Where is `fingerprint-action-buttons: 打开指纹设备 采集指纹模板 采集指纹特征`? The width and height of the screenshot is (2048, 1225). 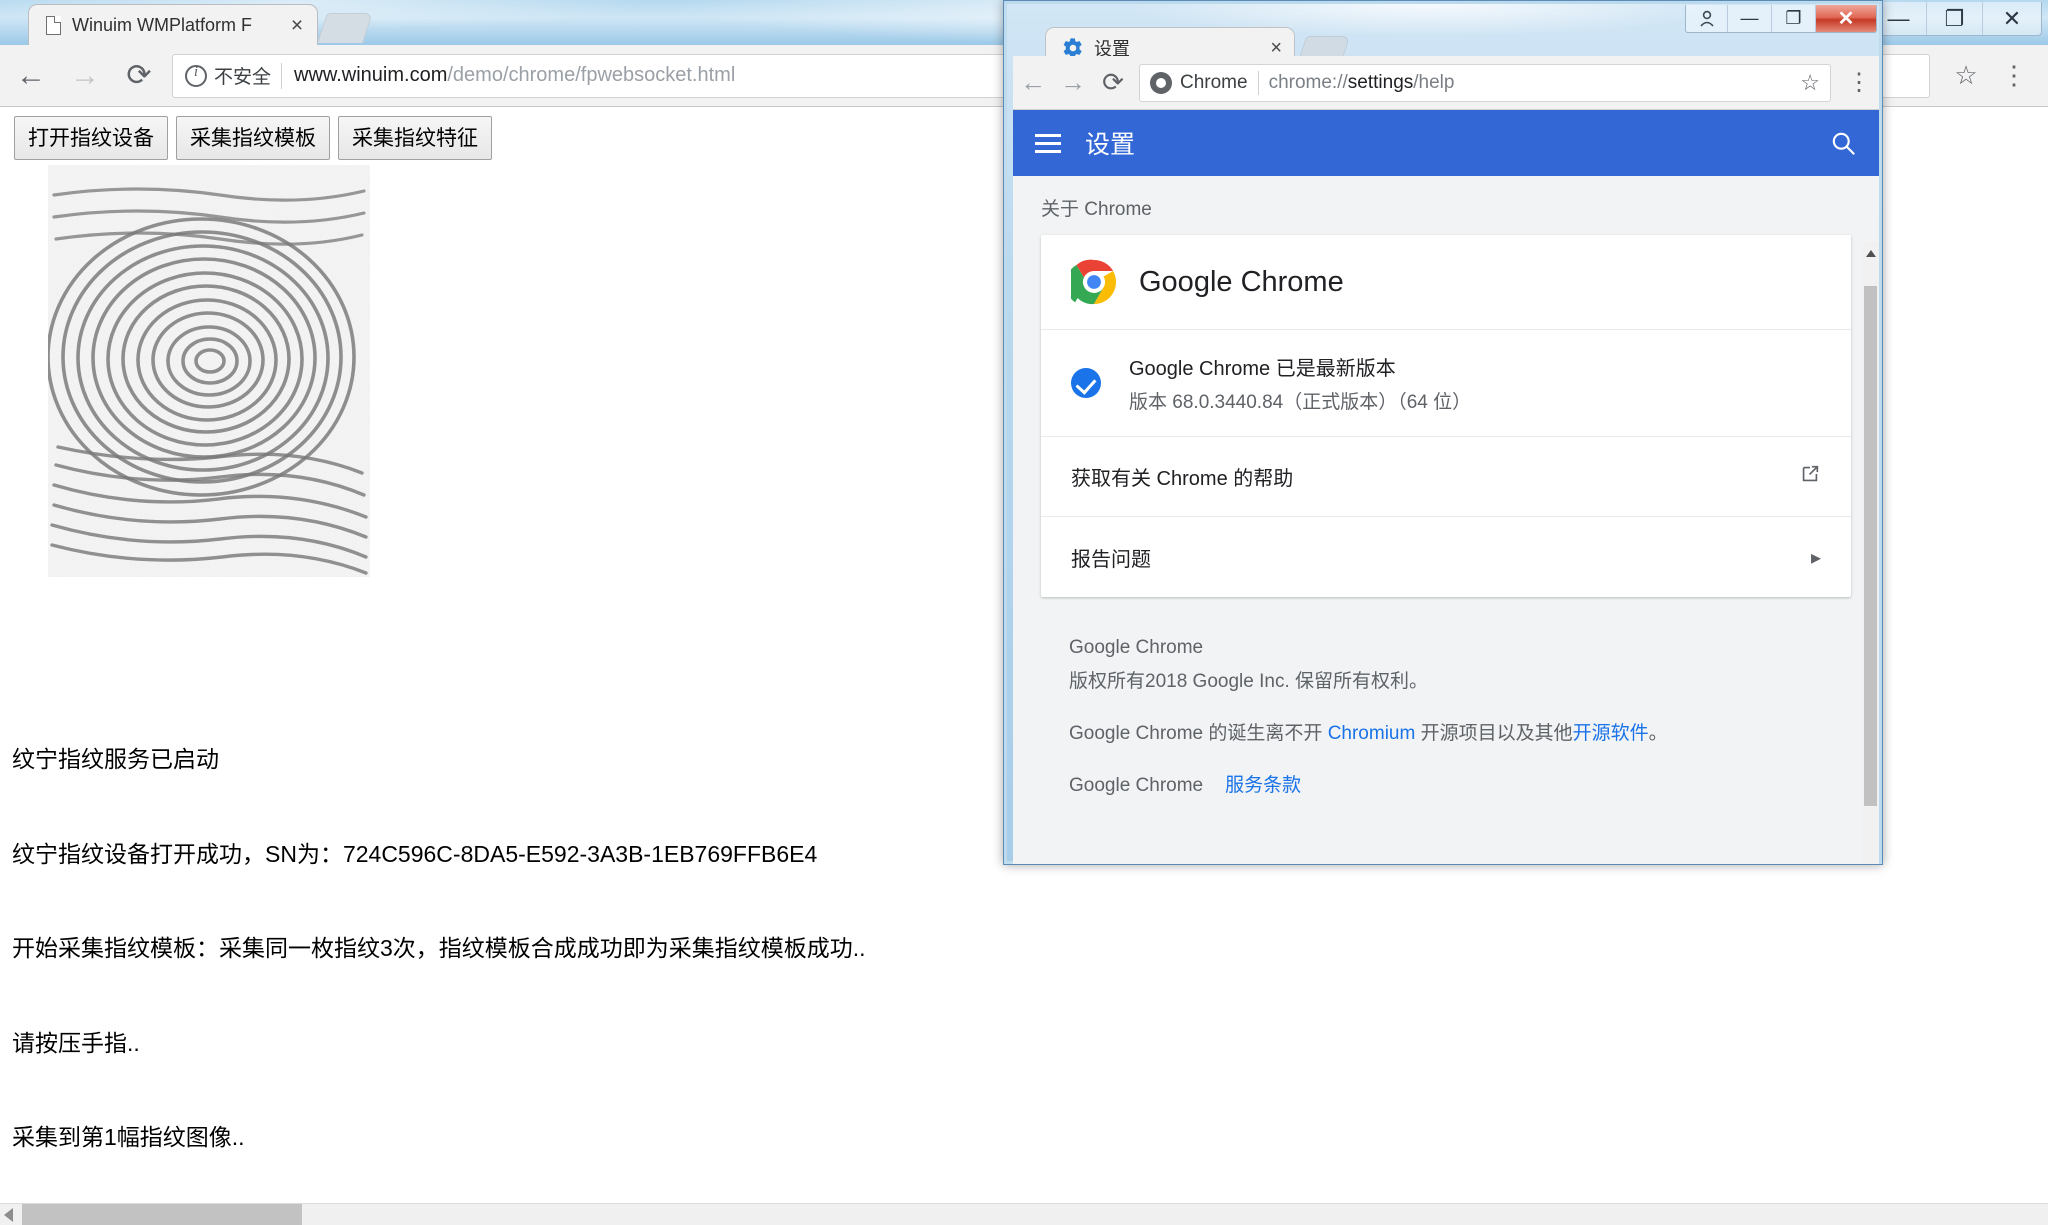 fingerprint-action-buttons: 打开指纹设备 采集指纹模板 采集指纹特征 is located at coordinates (253, 138).